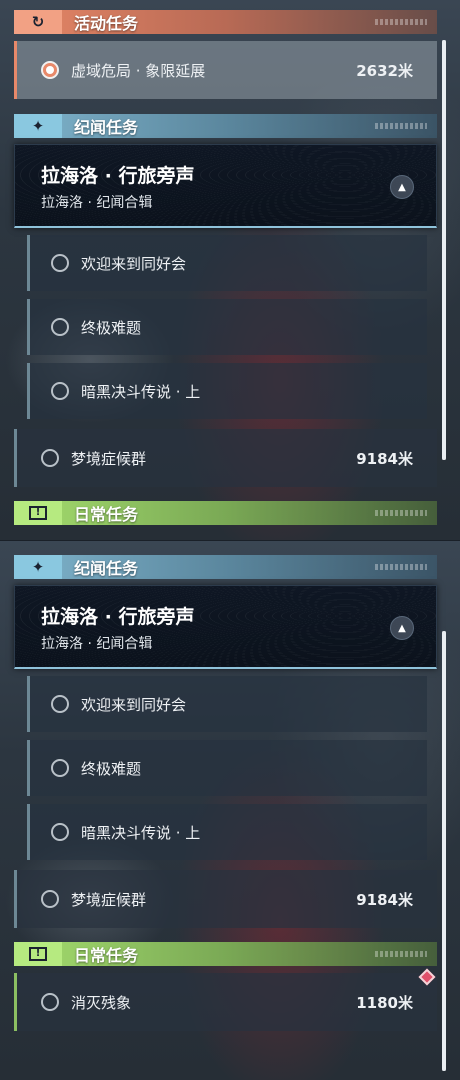 The width and height of the screenshot is (460, 1080). Describe the element at coordinates (106, 23) in the screenshot. I see `category-title: 活动任务` at that location.